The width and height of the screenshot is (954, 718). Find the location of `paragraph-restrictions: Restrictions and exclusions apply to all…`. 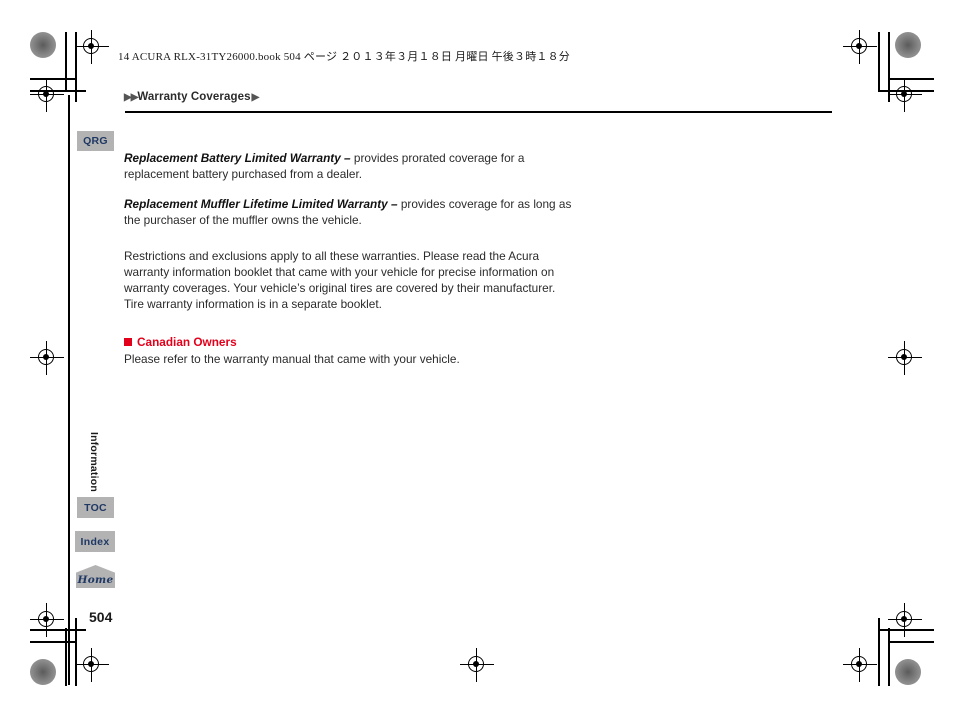

paragraph-restrictions: Restrictions and exclusions apply to all… is located at coordinates (349, 280).